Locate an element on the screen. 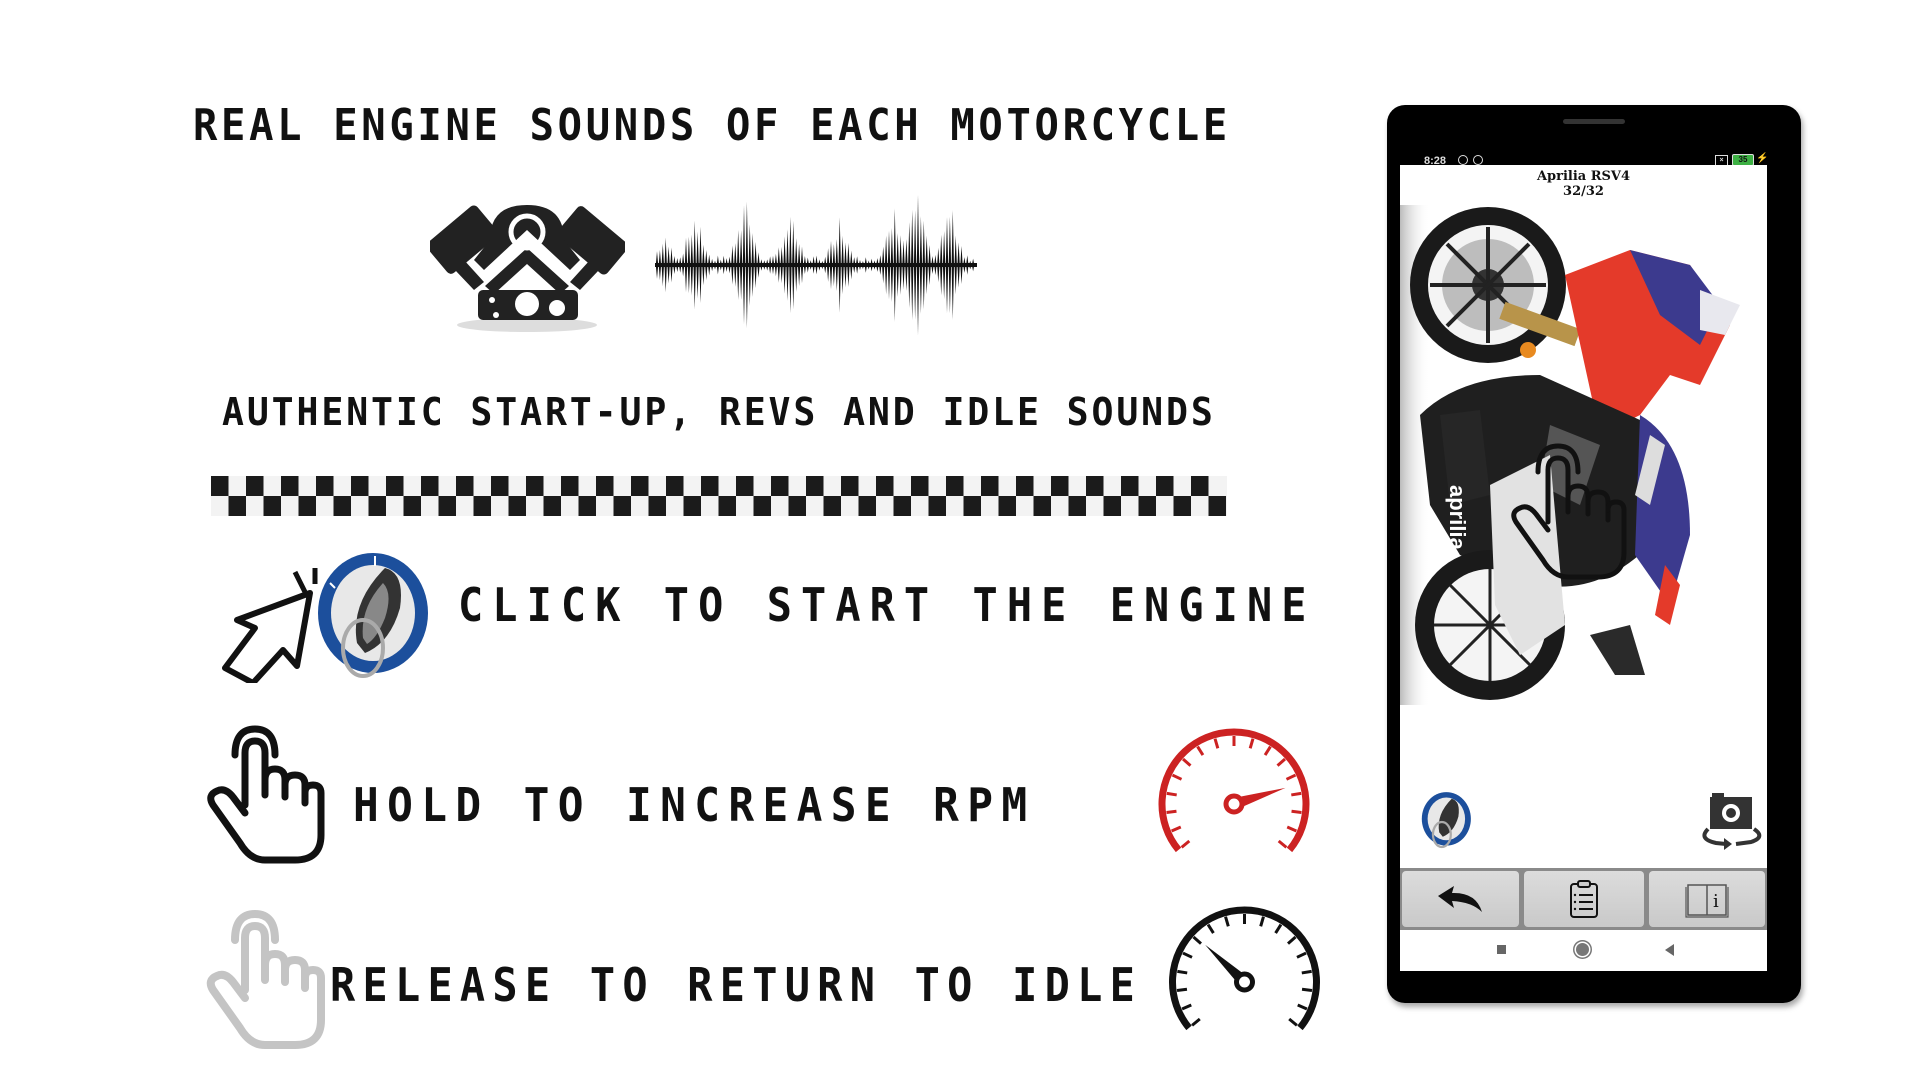 The width and height of the screenshot is (1920, 1080). instruction-hold-rpm: HOLD TO INCREASE RPM is located at coordinates (694, 805).